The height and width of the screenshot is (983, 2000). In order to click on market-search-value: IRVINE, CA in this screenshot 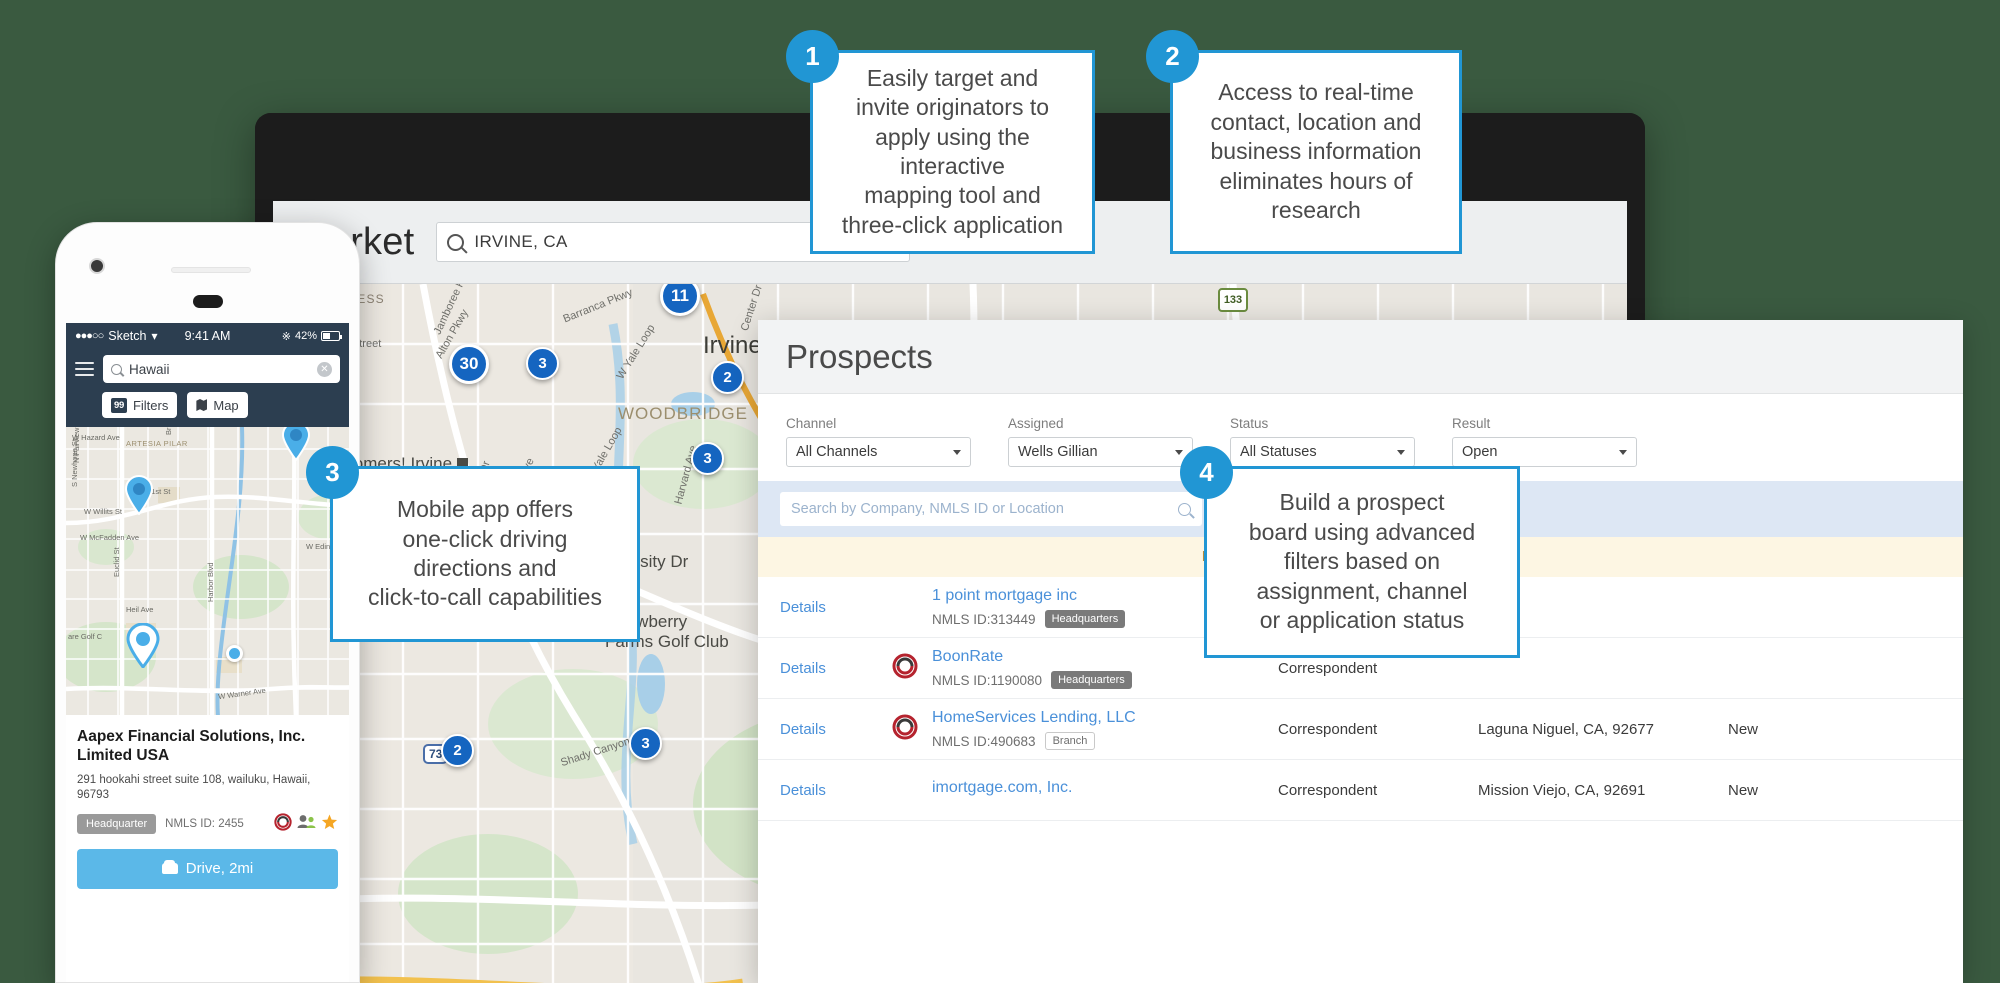, I will do `click(521, 241)`.